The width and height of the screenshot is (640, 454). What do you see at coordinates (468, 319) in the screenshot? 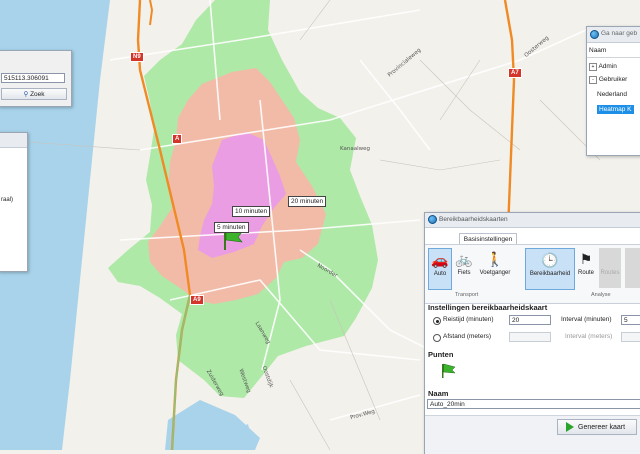
I see `reistijd-label: Reistijd (minuten)` at bounding box center [468, 319].